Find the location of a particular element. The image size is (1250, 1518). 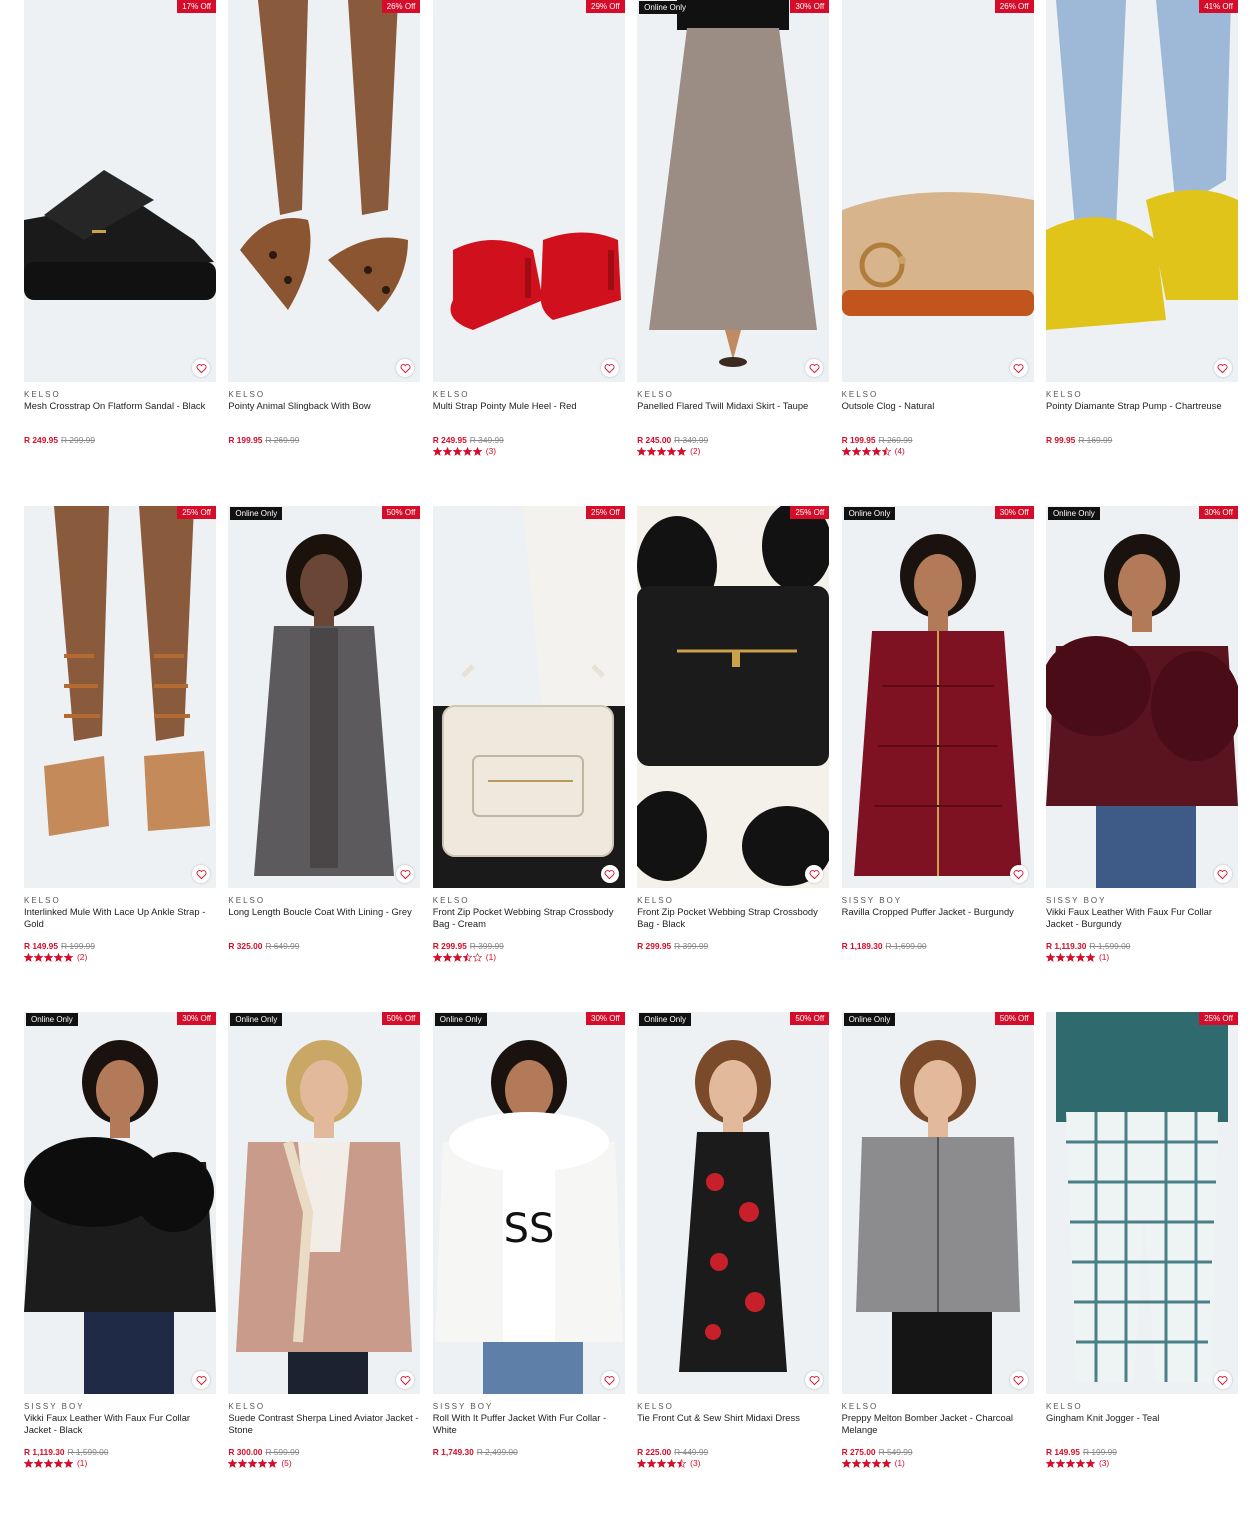

discount-badge: 17% Off is located at coordinates (196, 6).